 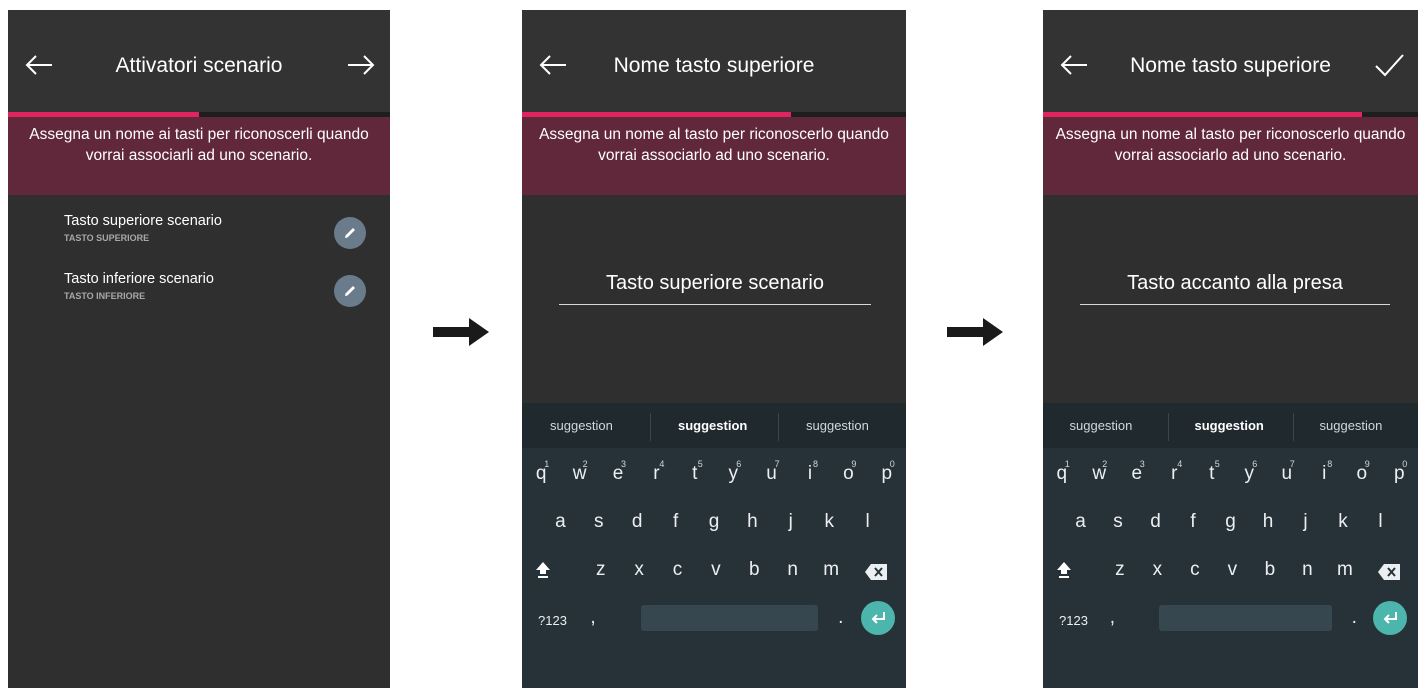 What do you see at coordinates (1389, 65) in the screenshot?
I see `checkmark-icon` at bounding box center [1389, 65].